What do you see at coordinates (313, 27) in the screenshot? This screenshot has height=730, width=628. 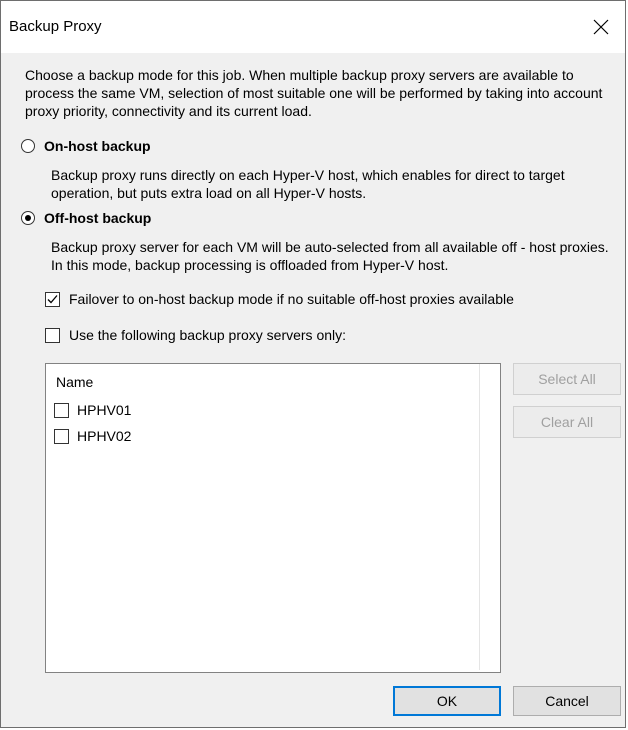 I see `title-bar: Backup Proxy` at bounding box center [313, 27].